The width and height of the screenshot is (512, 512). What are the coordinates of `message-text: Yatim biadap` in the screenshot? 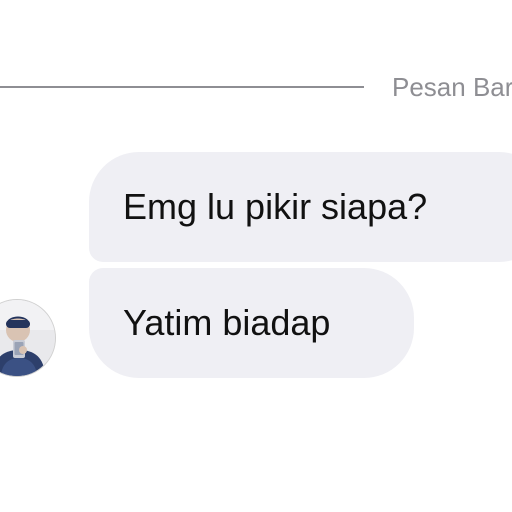 It's located at (227, 322).